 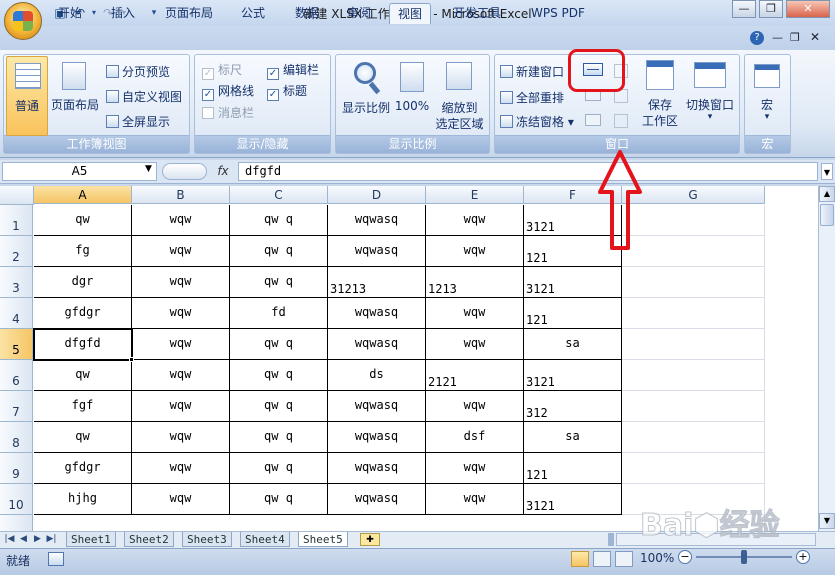 What do you see at coordinates (51, 539) in the screenshot?
I see `last-sheet-icon: ▶|` at bounding box center [51, 539].